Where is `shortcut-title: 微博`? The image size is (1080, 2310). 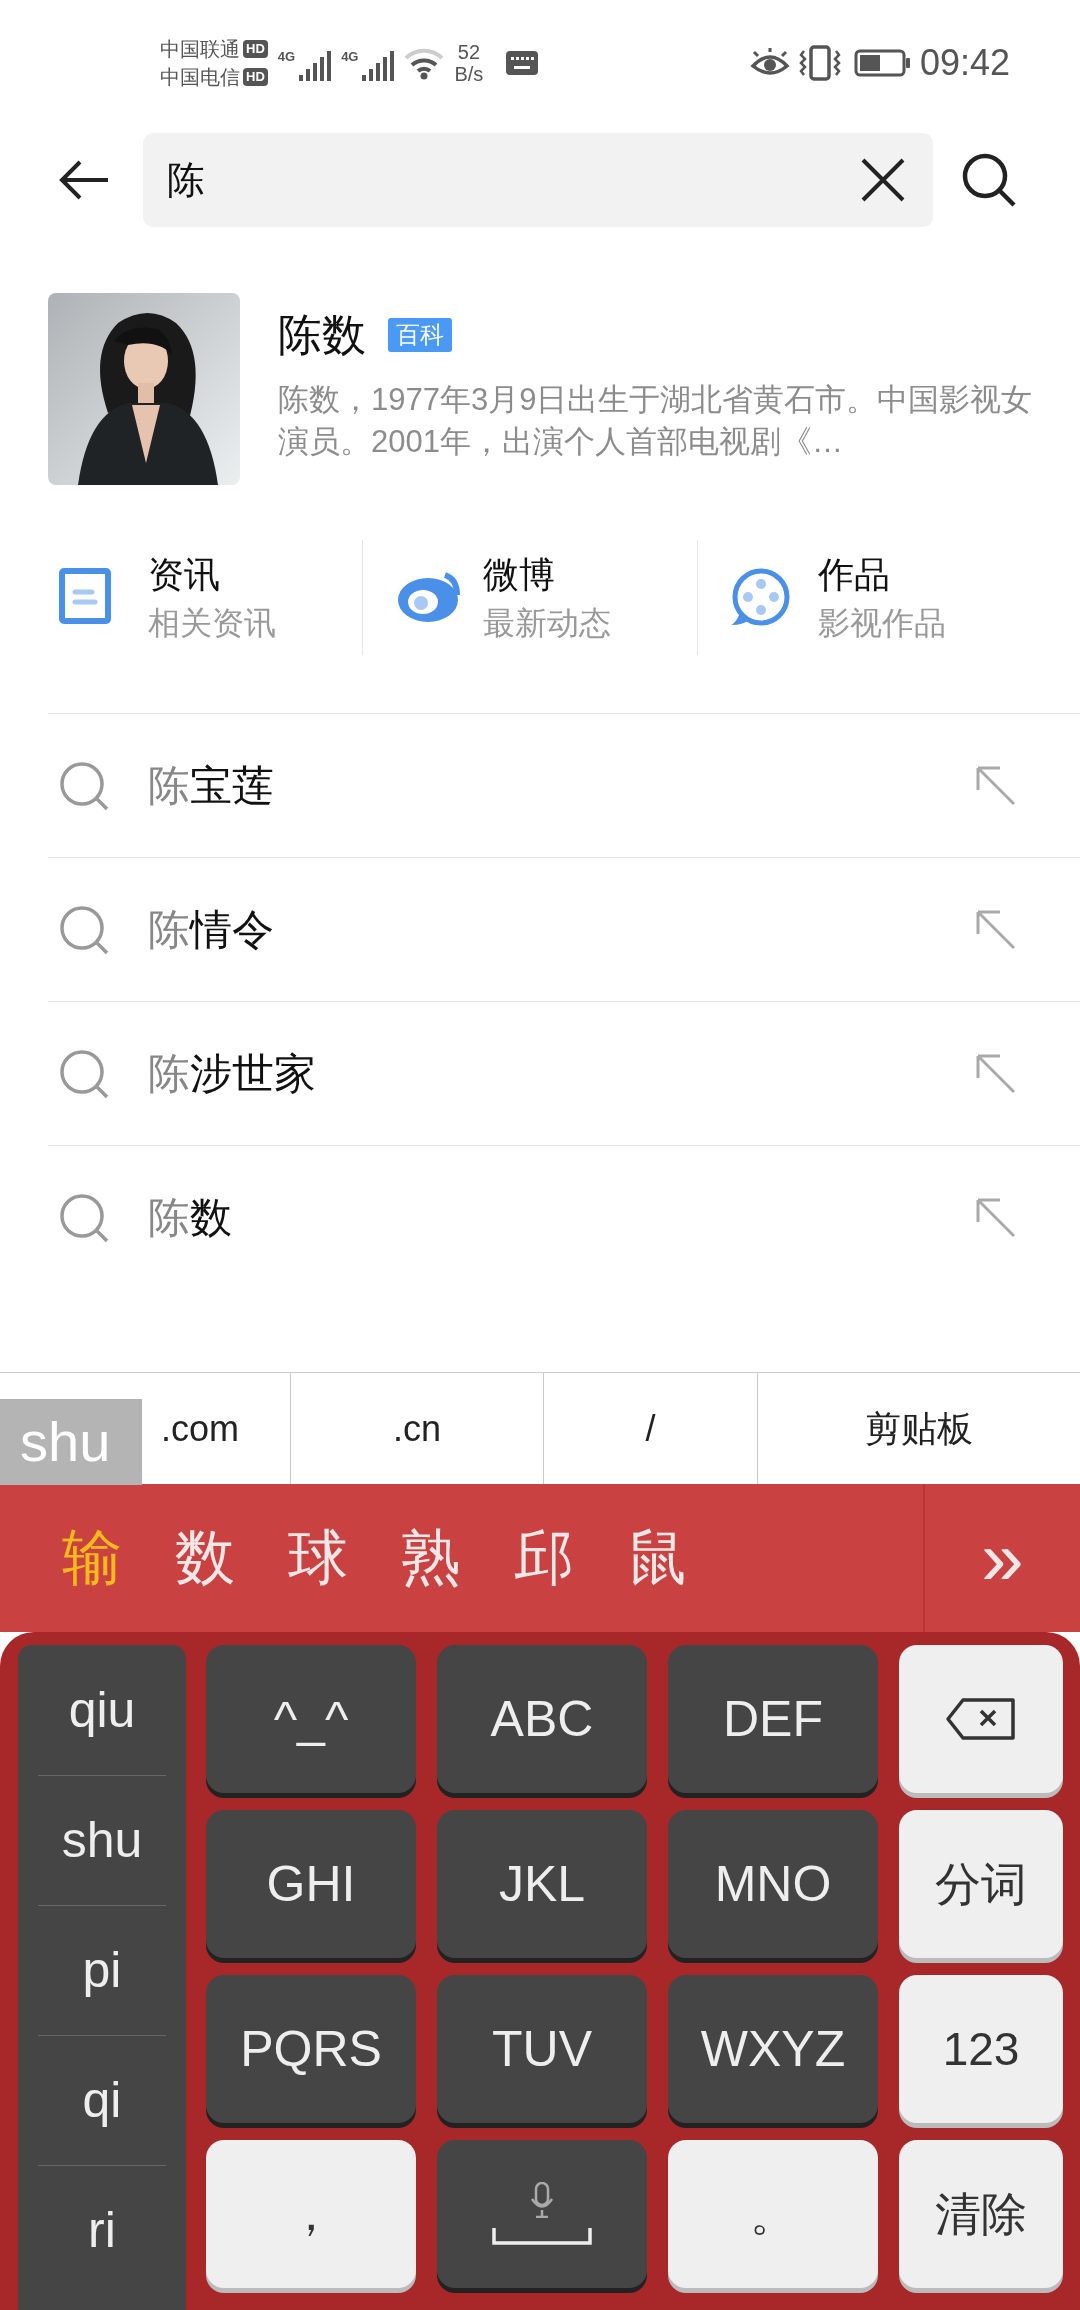
shortcut-title: 微博 is located at coordinates (519, 574).